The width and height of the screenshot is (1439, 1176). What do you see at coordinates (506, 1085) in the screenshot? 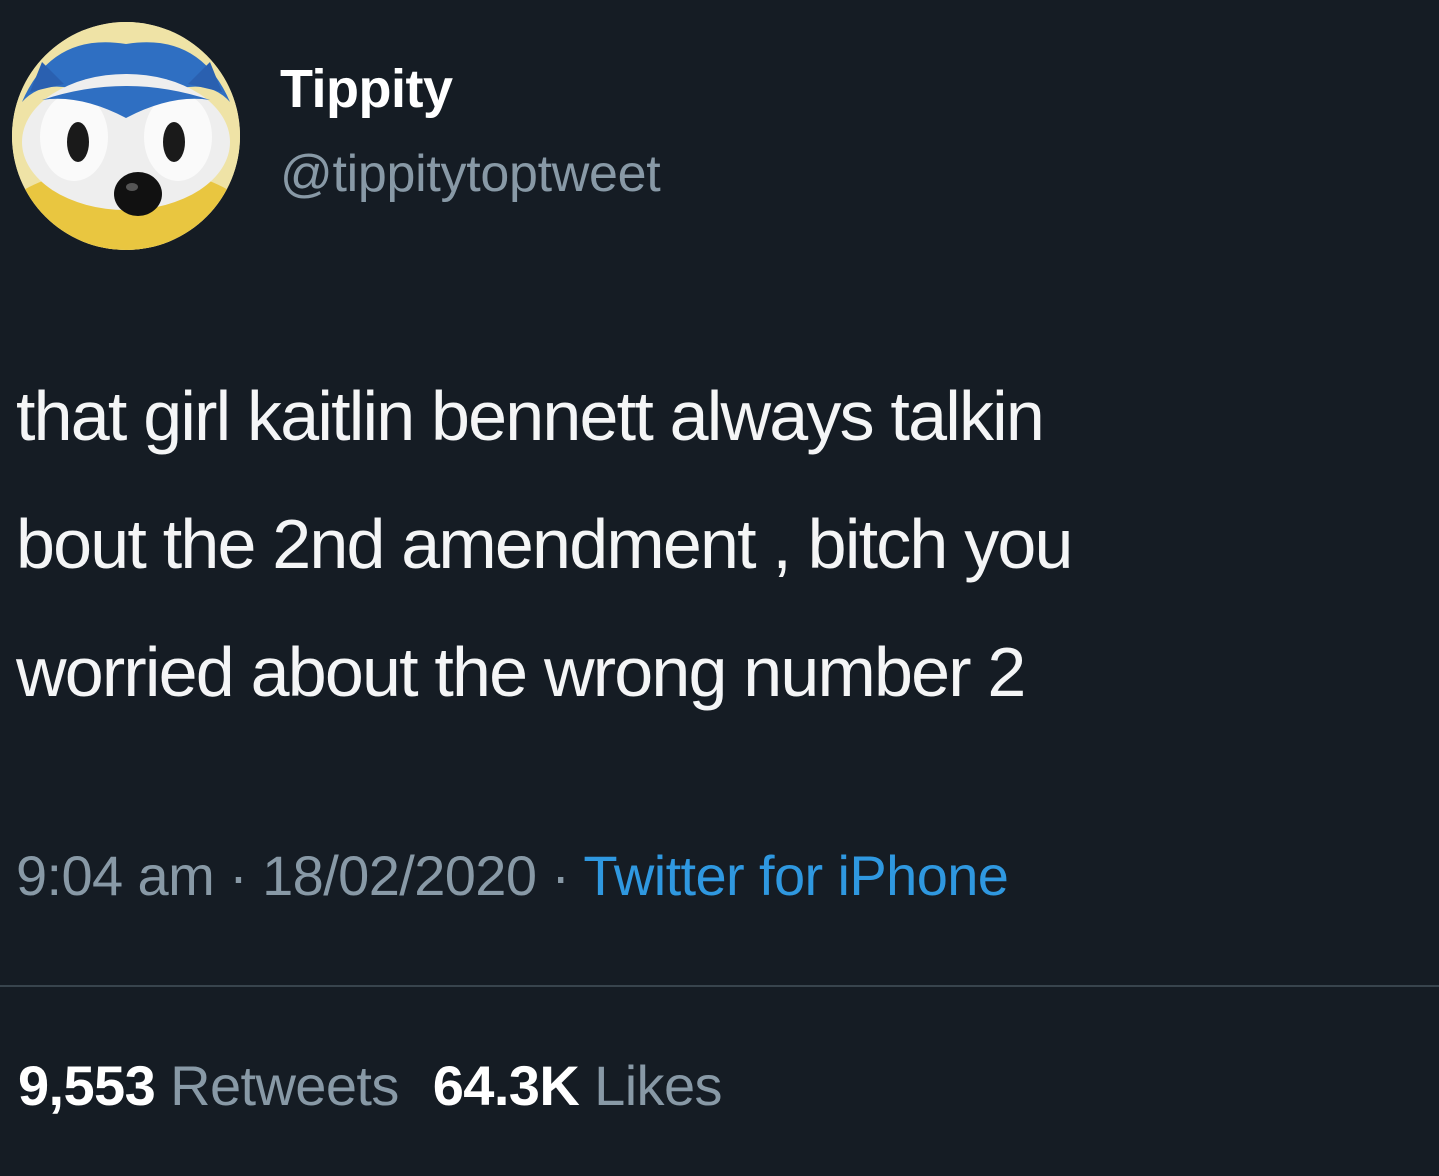
I see `likes-count: 64.3K` at bounding box center [506, 1085].